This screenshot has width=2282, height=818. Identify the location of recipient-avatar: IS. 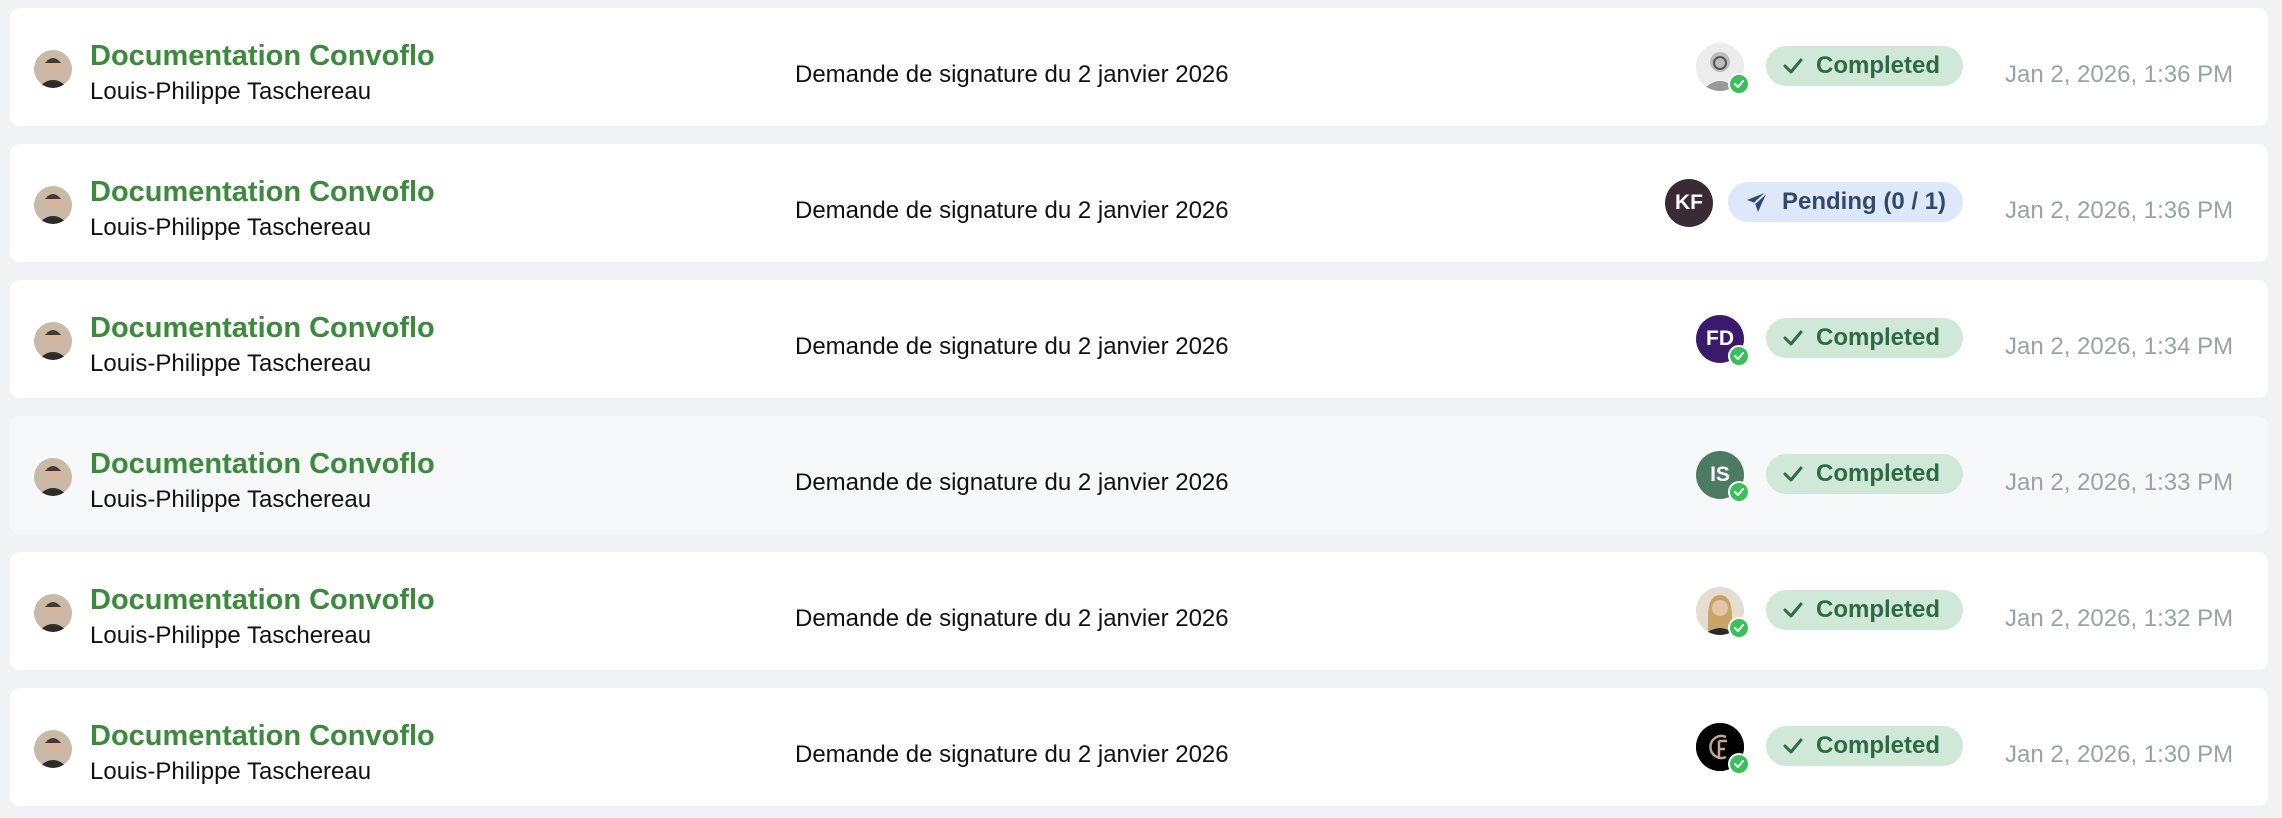
(1723, 477).